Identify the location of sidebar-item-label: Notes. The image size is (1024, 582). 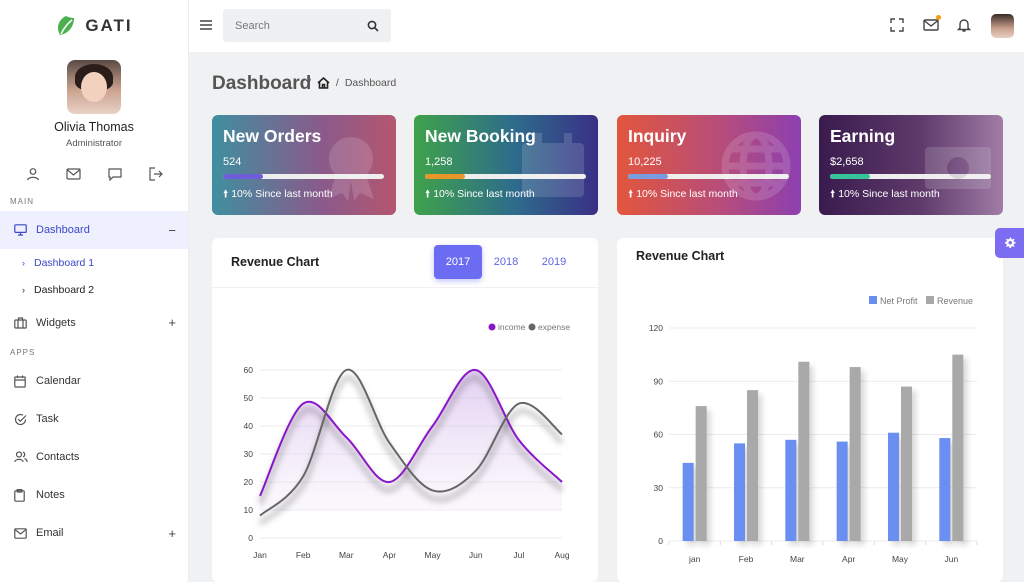
(50, 495).